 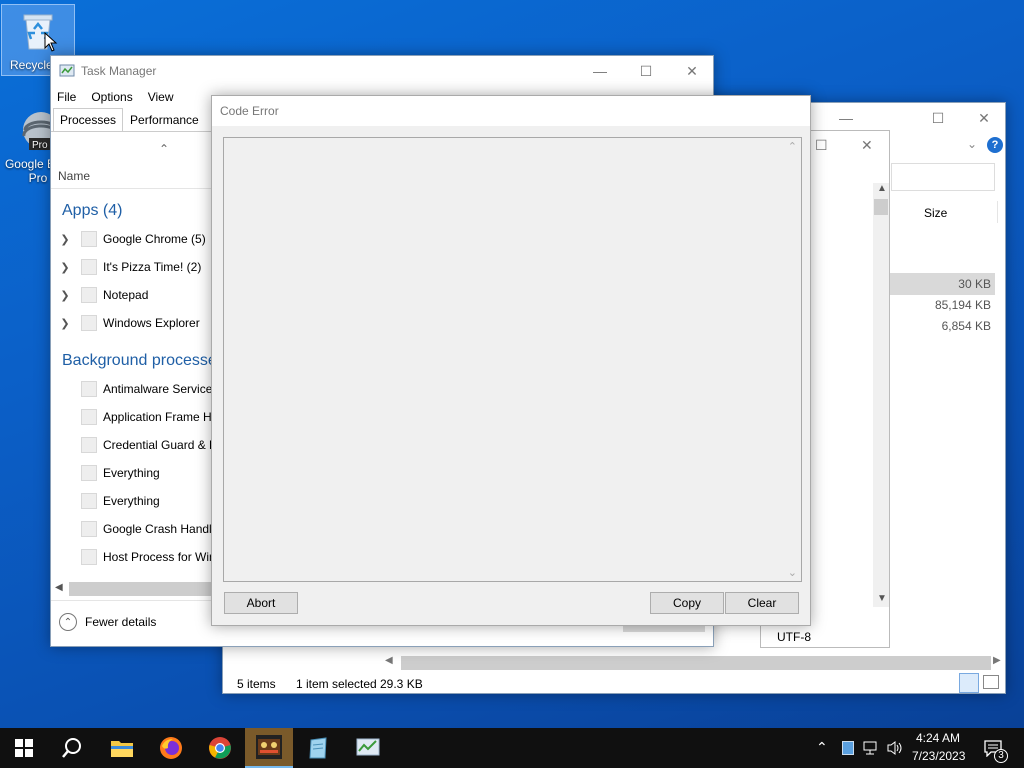 What do you see at coordinates (848, 748) in the screenshot?
I see `tray-app-icon` at bounding box center [848, 748].